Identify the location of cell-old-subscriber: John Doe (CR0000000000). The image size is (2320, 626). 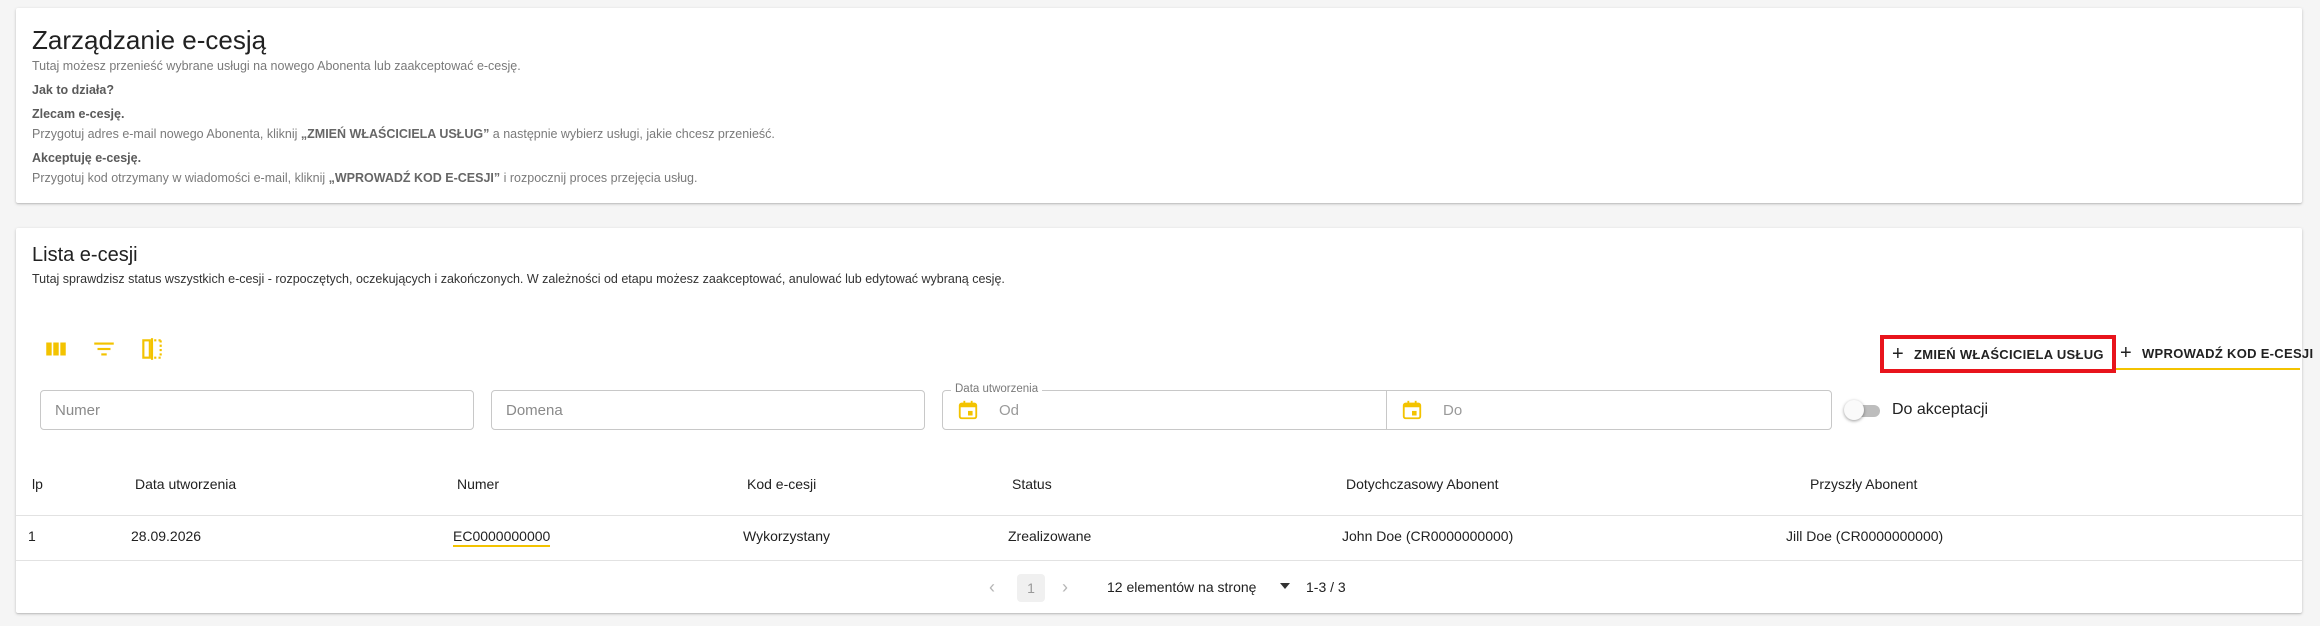
(1428, 536).